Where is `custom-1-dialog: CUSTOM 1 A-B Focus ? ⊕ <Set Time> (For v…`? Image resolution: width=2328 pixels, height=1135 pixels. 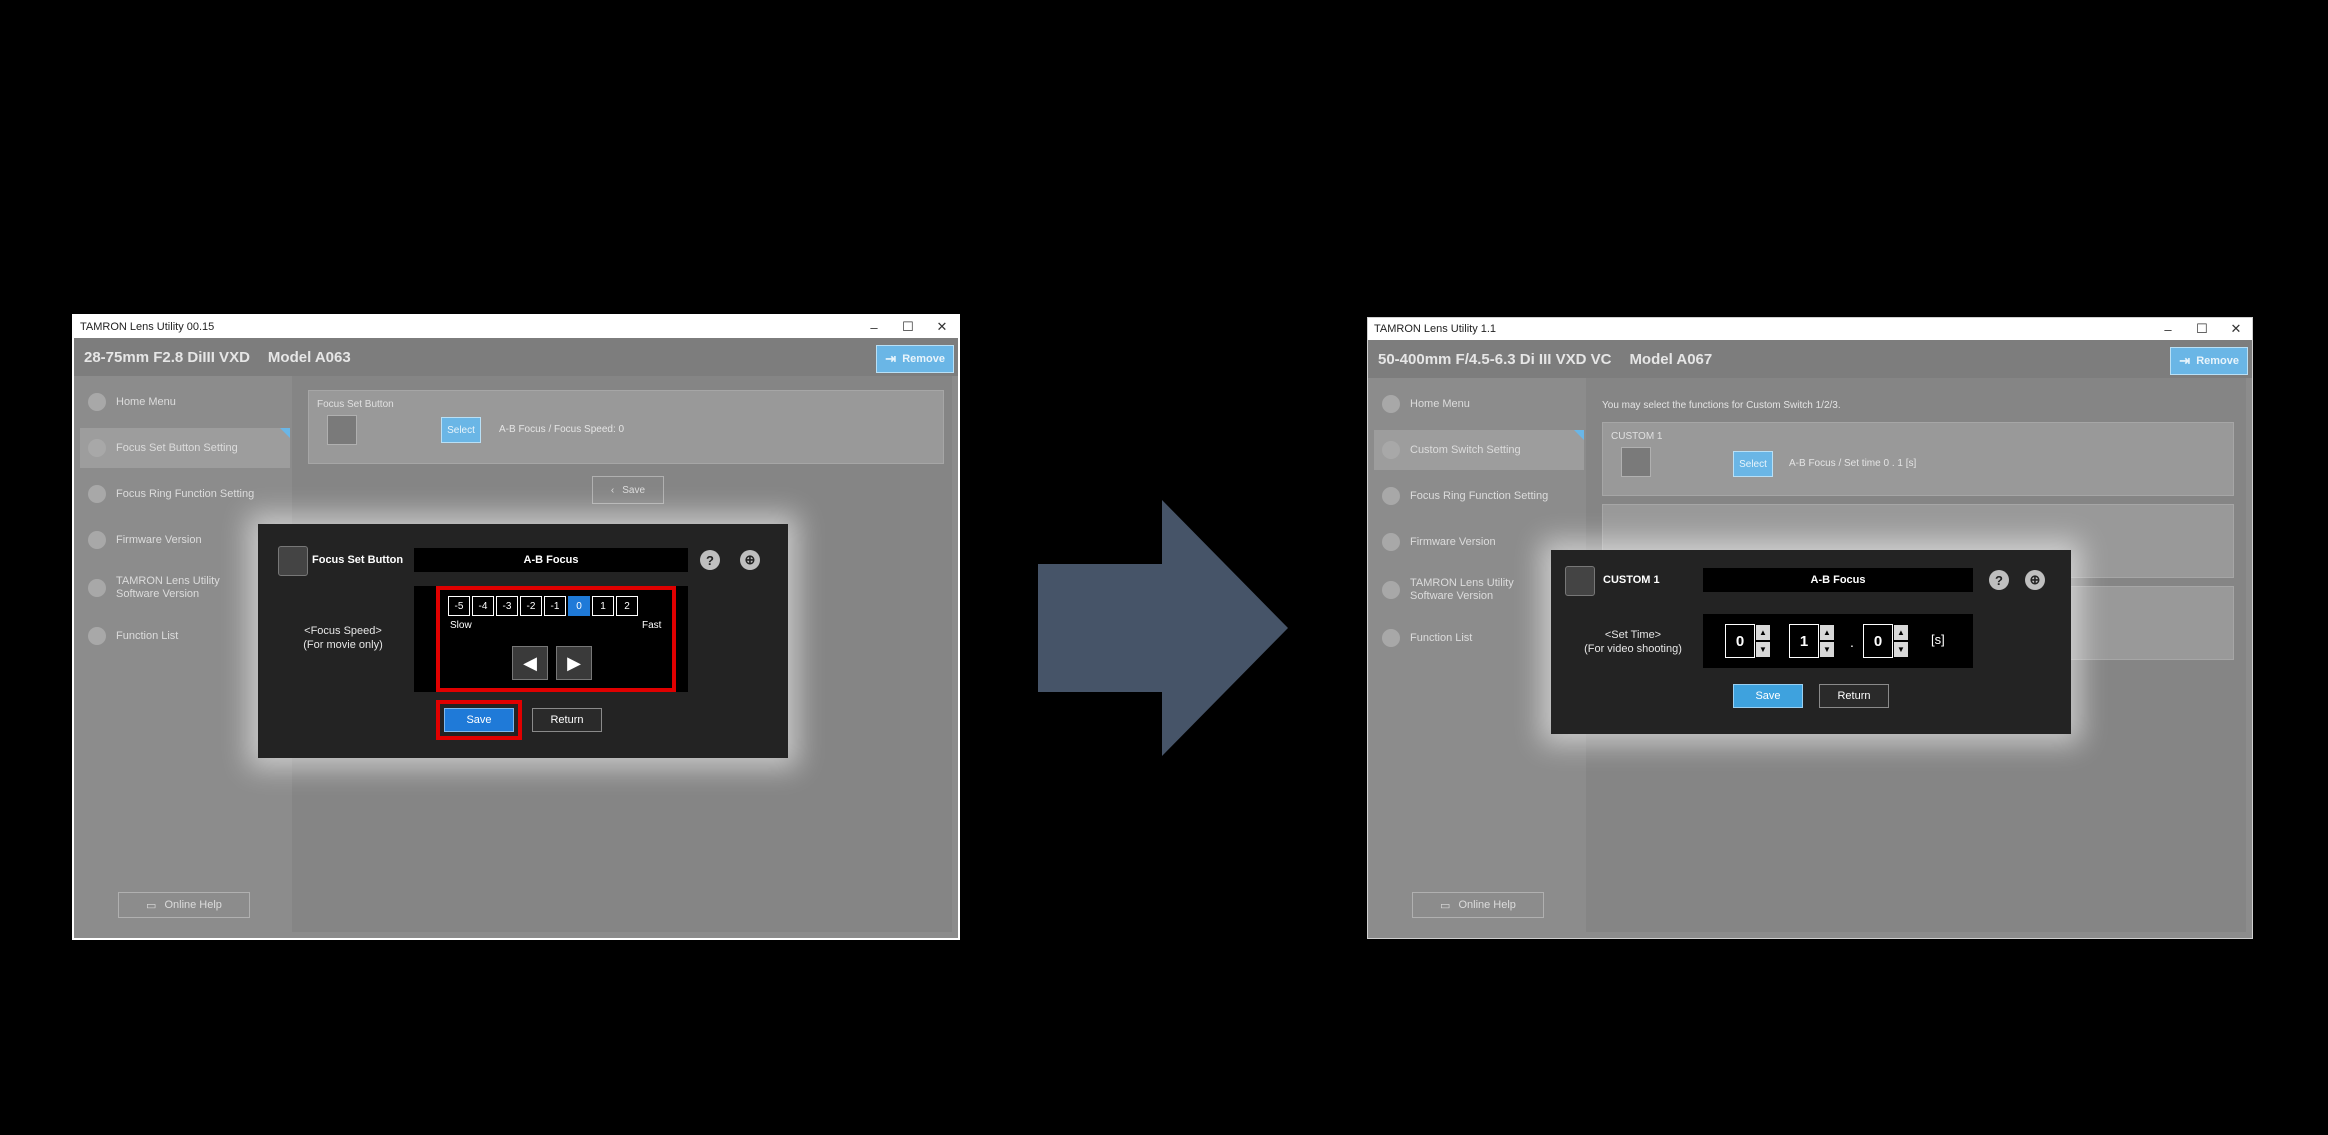 custom-1-dialog: CUSTOM 1 A-B Focus ? ⊕ <Set Time> (For v… is located at coordinates (1811, 642).